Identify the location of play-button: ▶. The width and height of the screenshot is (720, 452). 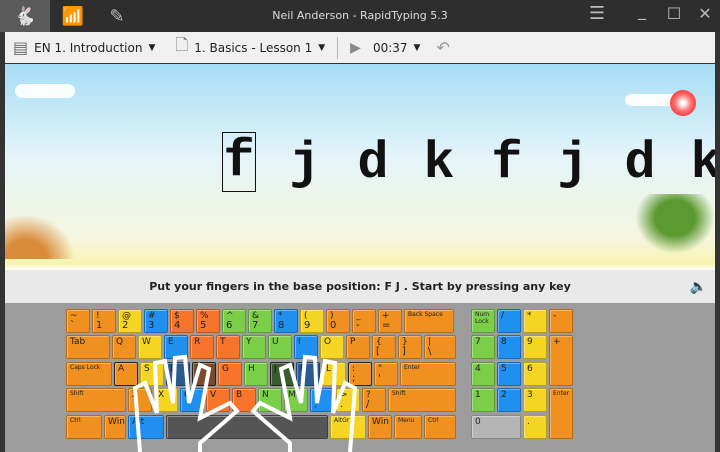
(355, 48).